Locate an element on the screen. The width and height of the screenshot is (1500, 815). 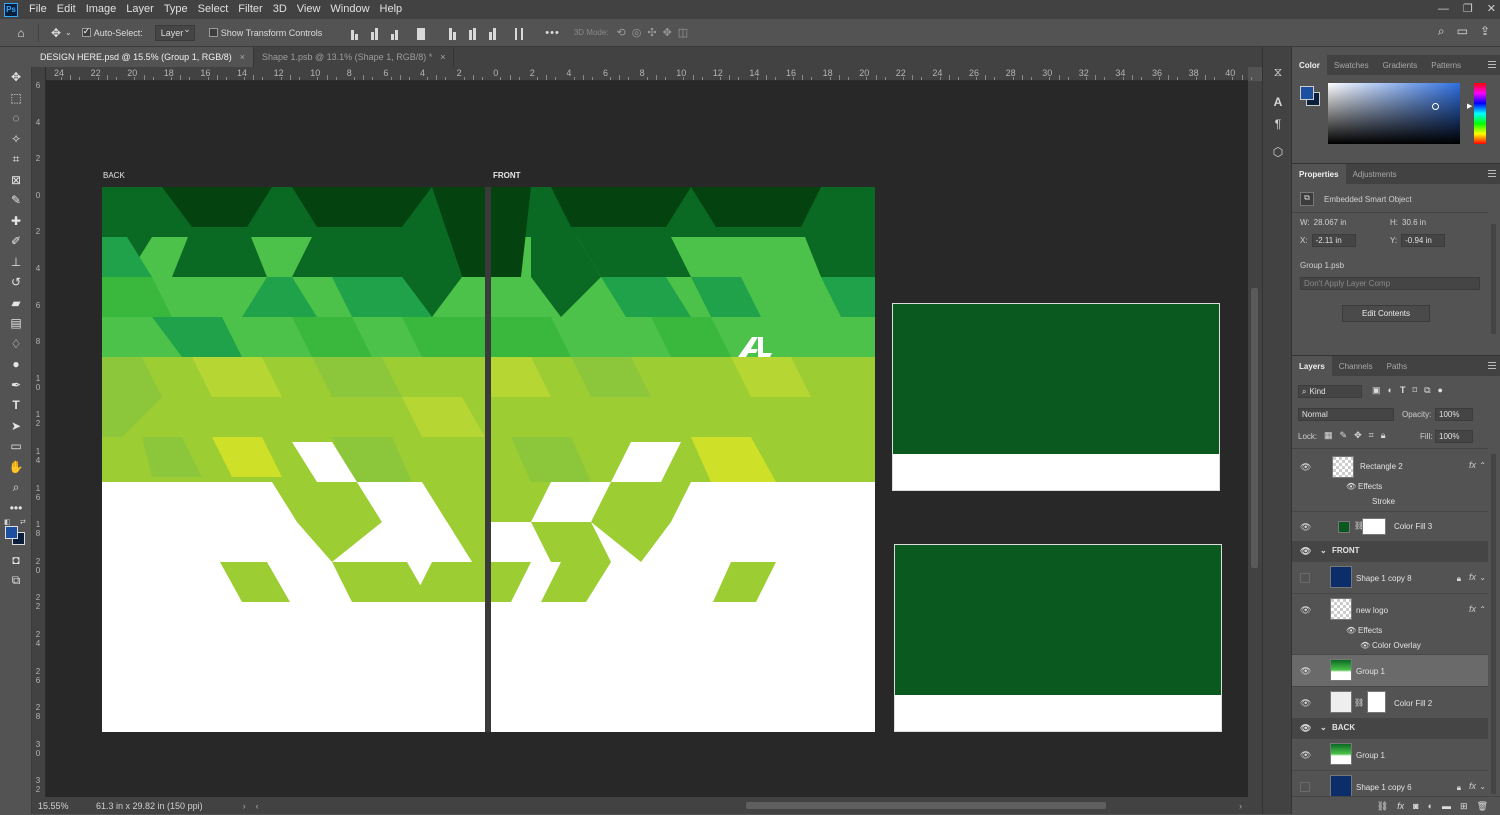
marquee-tool-icon: ⬚ is located at coordinates (16, 98).